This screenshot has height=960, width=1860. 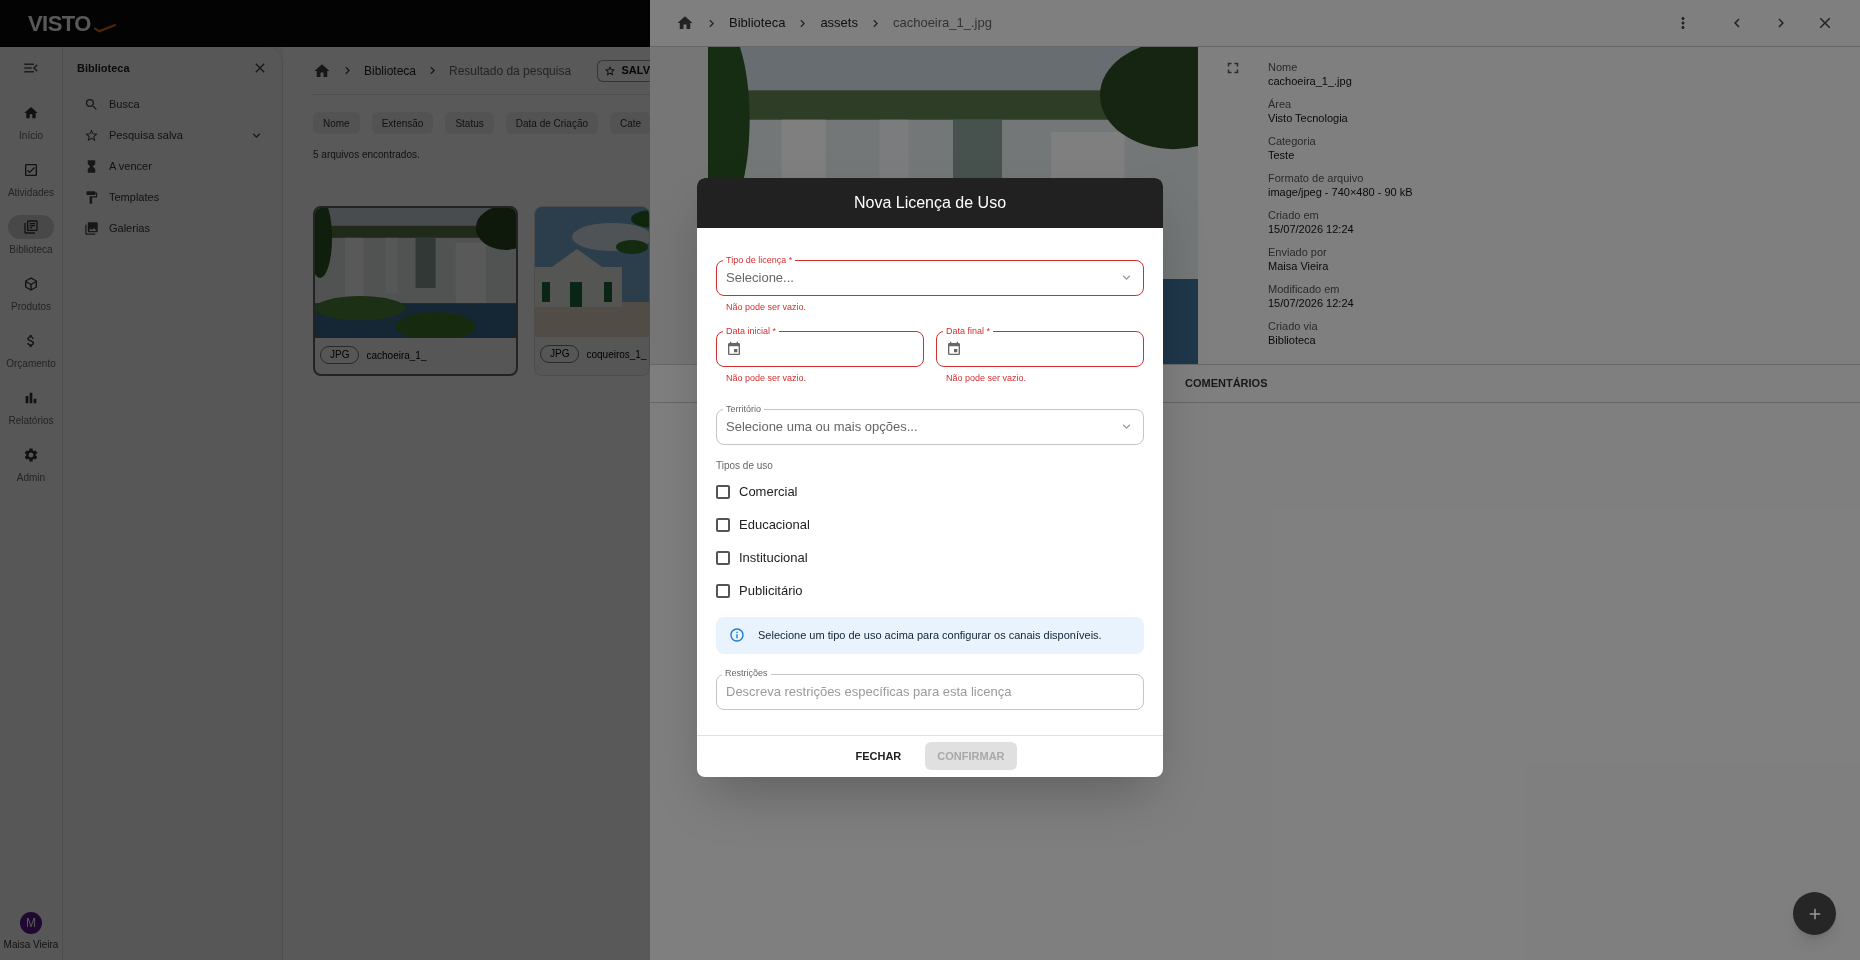 I want to click on file-name: coqueiros_1_, so click(x=616, y=354).